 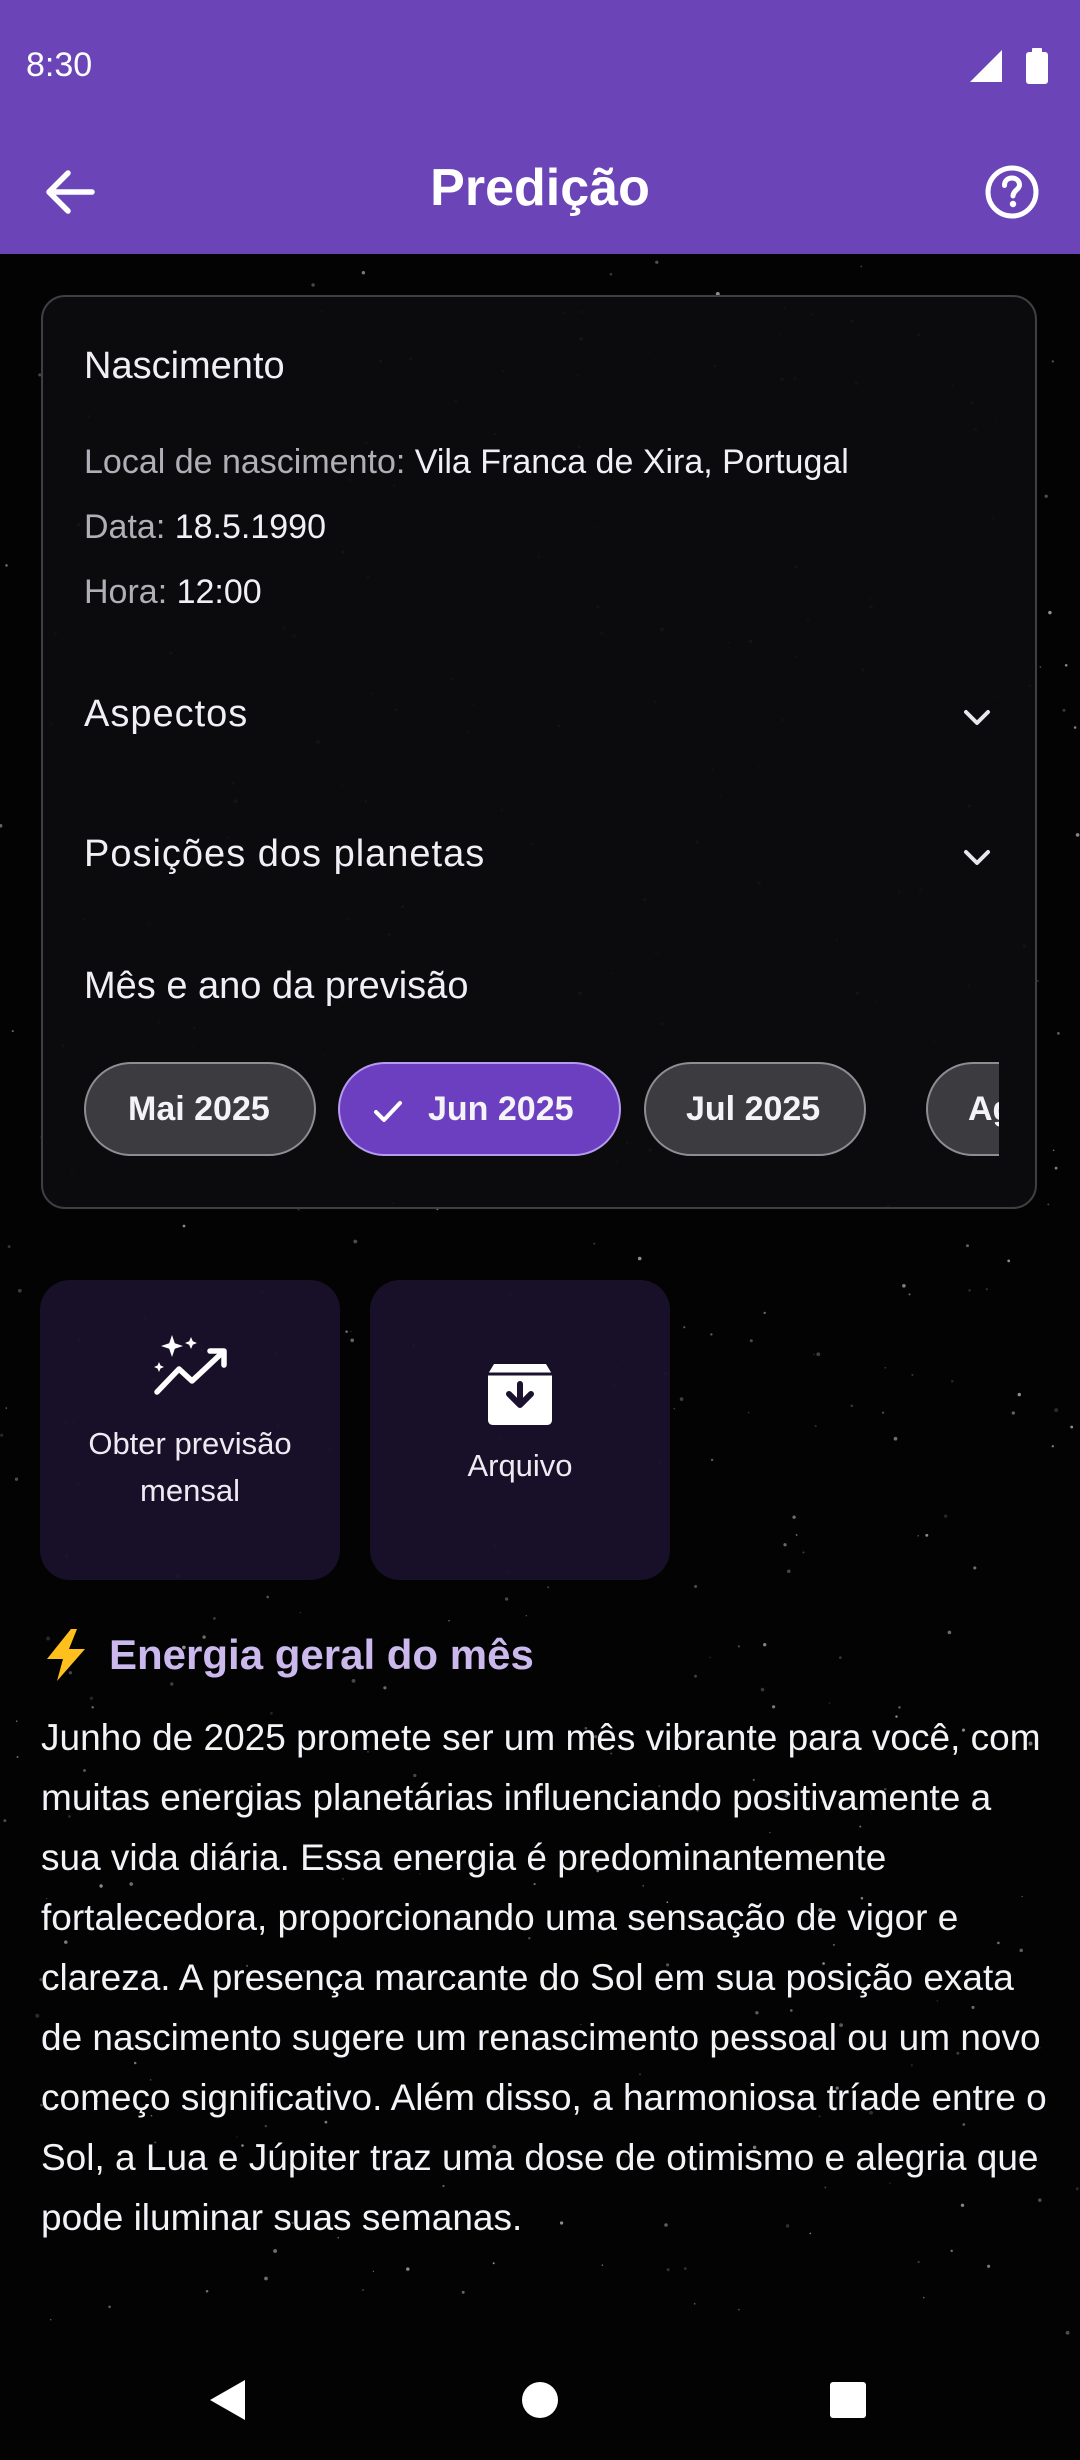 I want to click on page-title: Predição, so click(x=540, y=188).